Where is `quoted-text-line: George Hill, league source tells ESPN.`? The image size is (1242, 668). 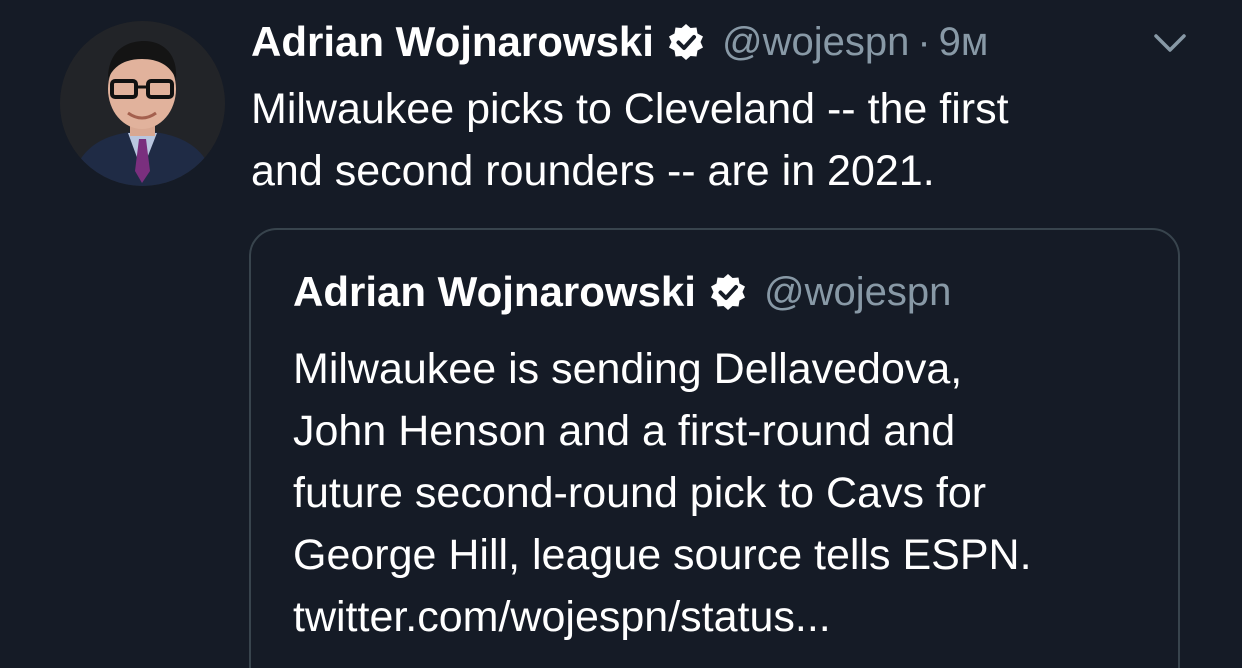
quoted-text-line: George Hill, league source tells ESPN. is located at coordinates (662, 555).